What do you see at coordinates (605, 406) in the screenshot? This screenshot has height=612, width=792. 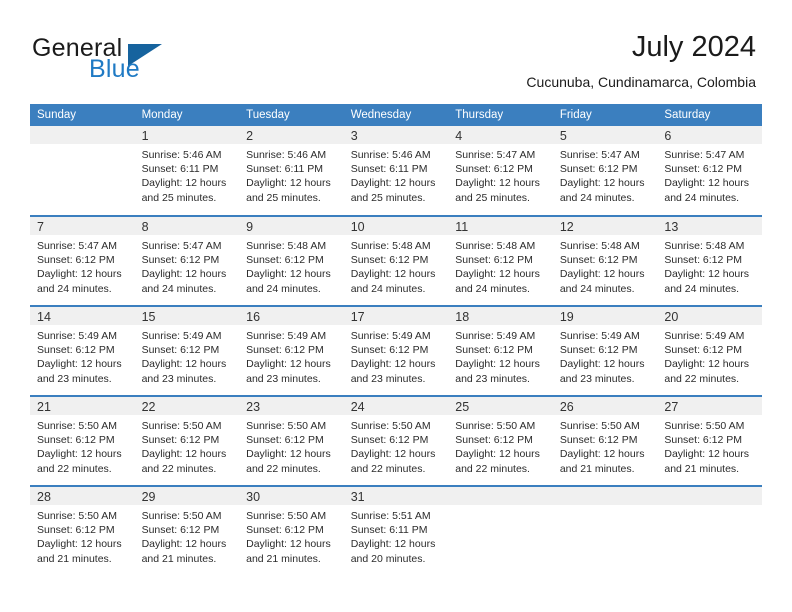 I see `day-number-band: 26` at bounding box center [605, 406].